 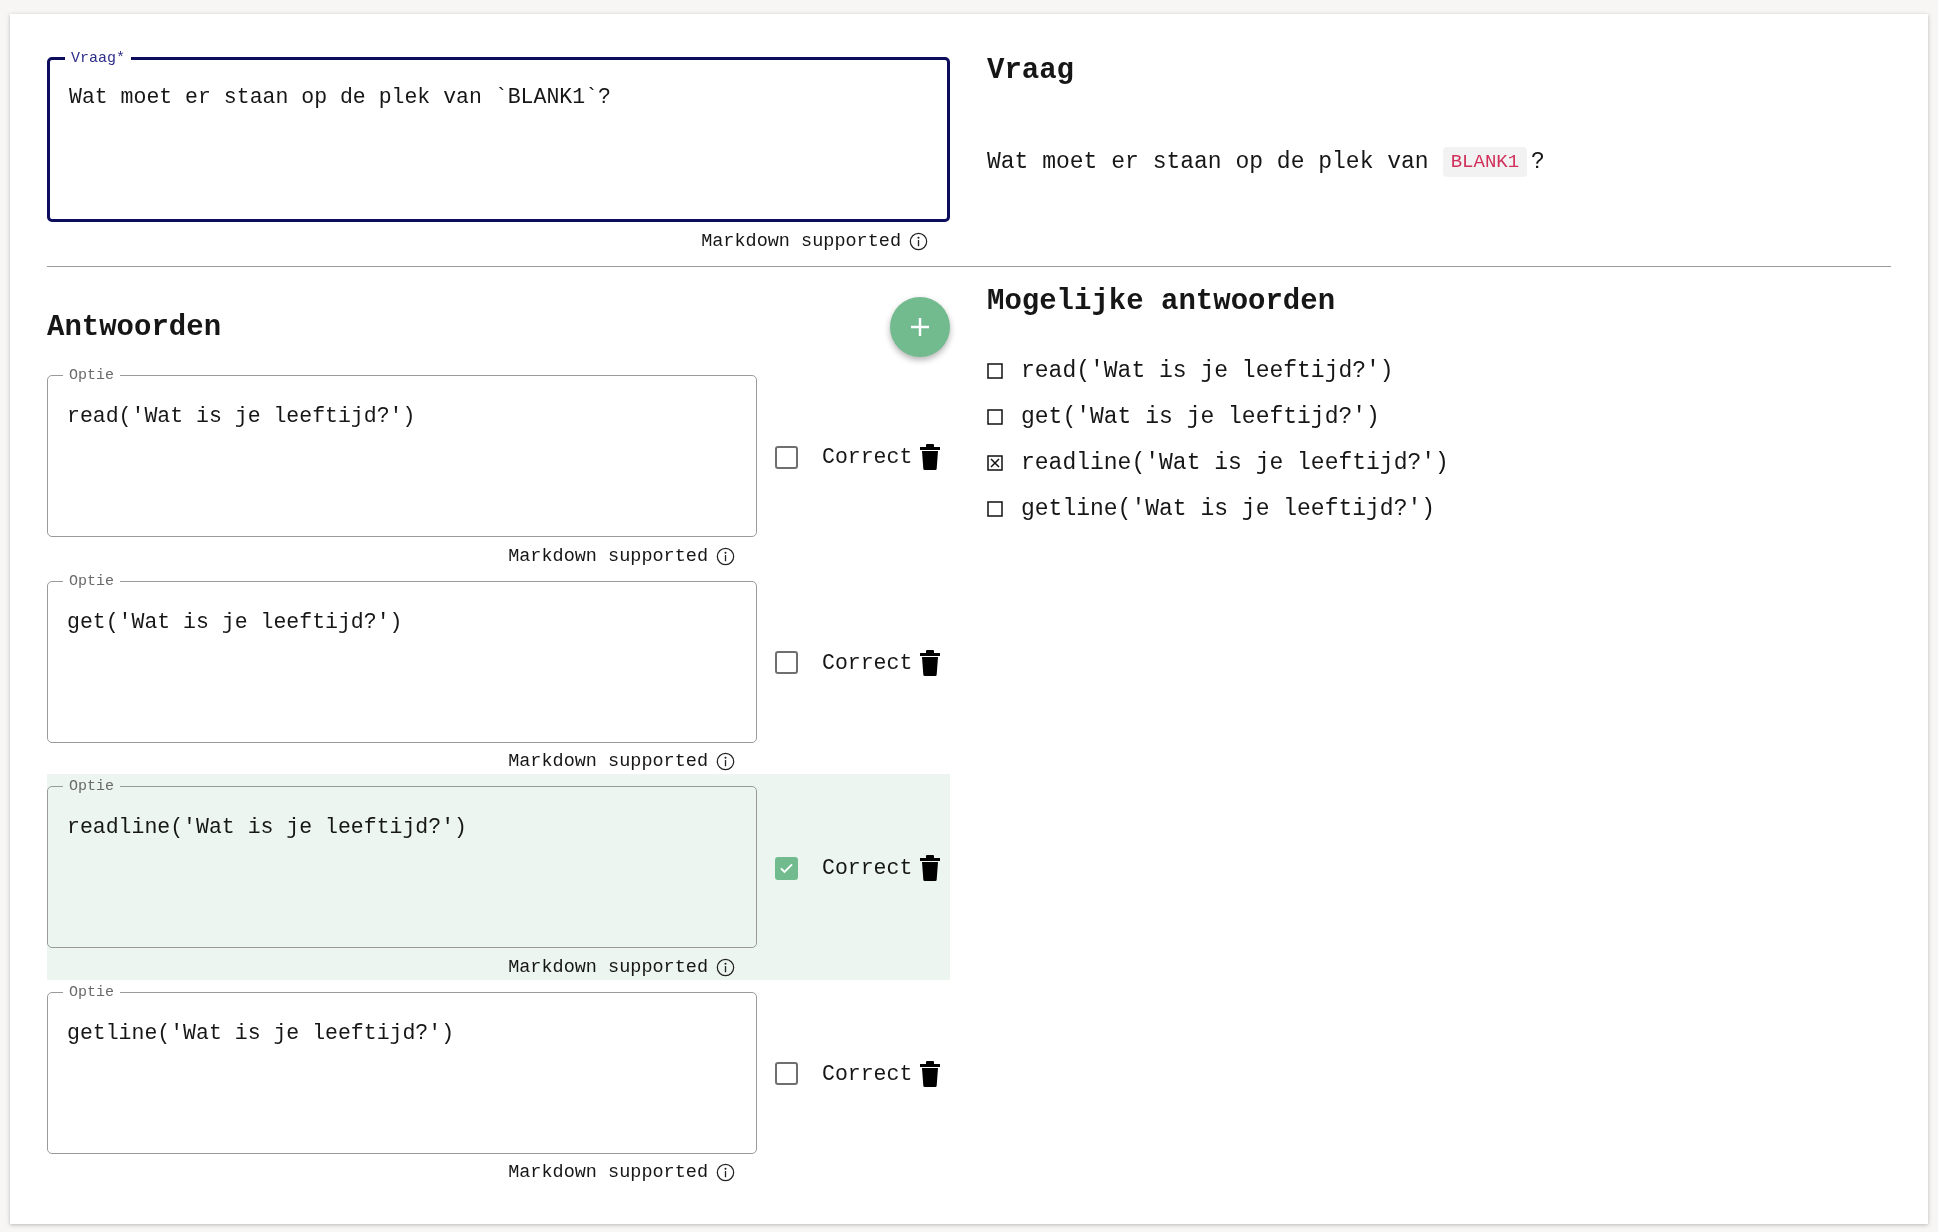 What do you see at coordinates (1162, 301) in the screenshot?
I see `possible-answers-title: Mogelijke antwoorden` at bounding box center [1162, 301].